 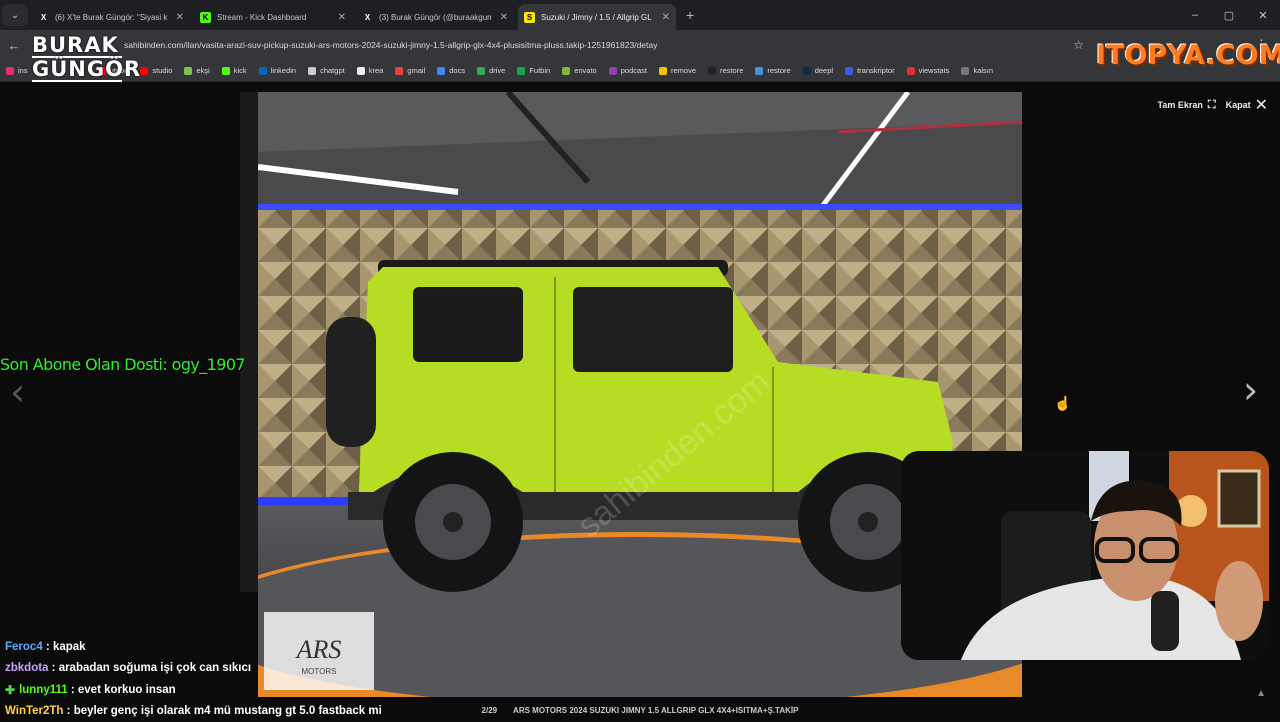 What do you see at coordinates (1263, 15) in the screenshot?
I see `close-window-button: ✕` at bounding box center [1263, 15].